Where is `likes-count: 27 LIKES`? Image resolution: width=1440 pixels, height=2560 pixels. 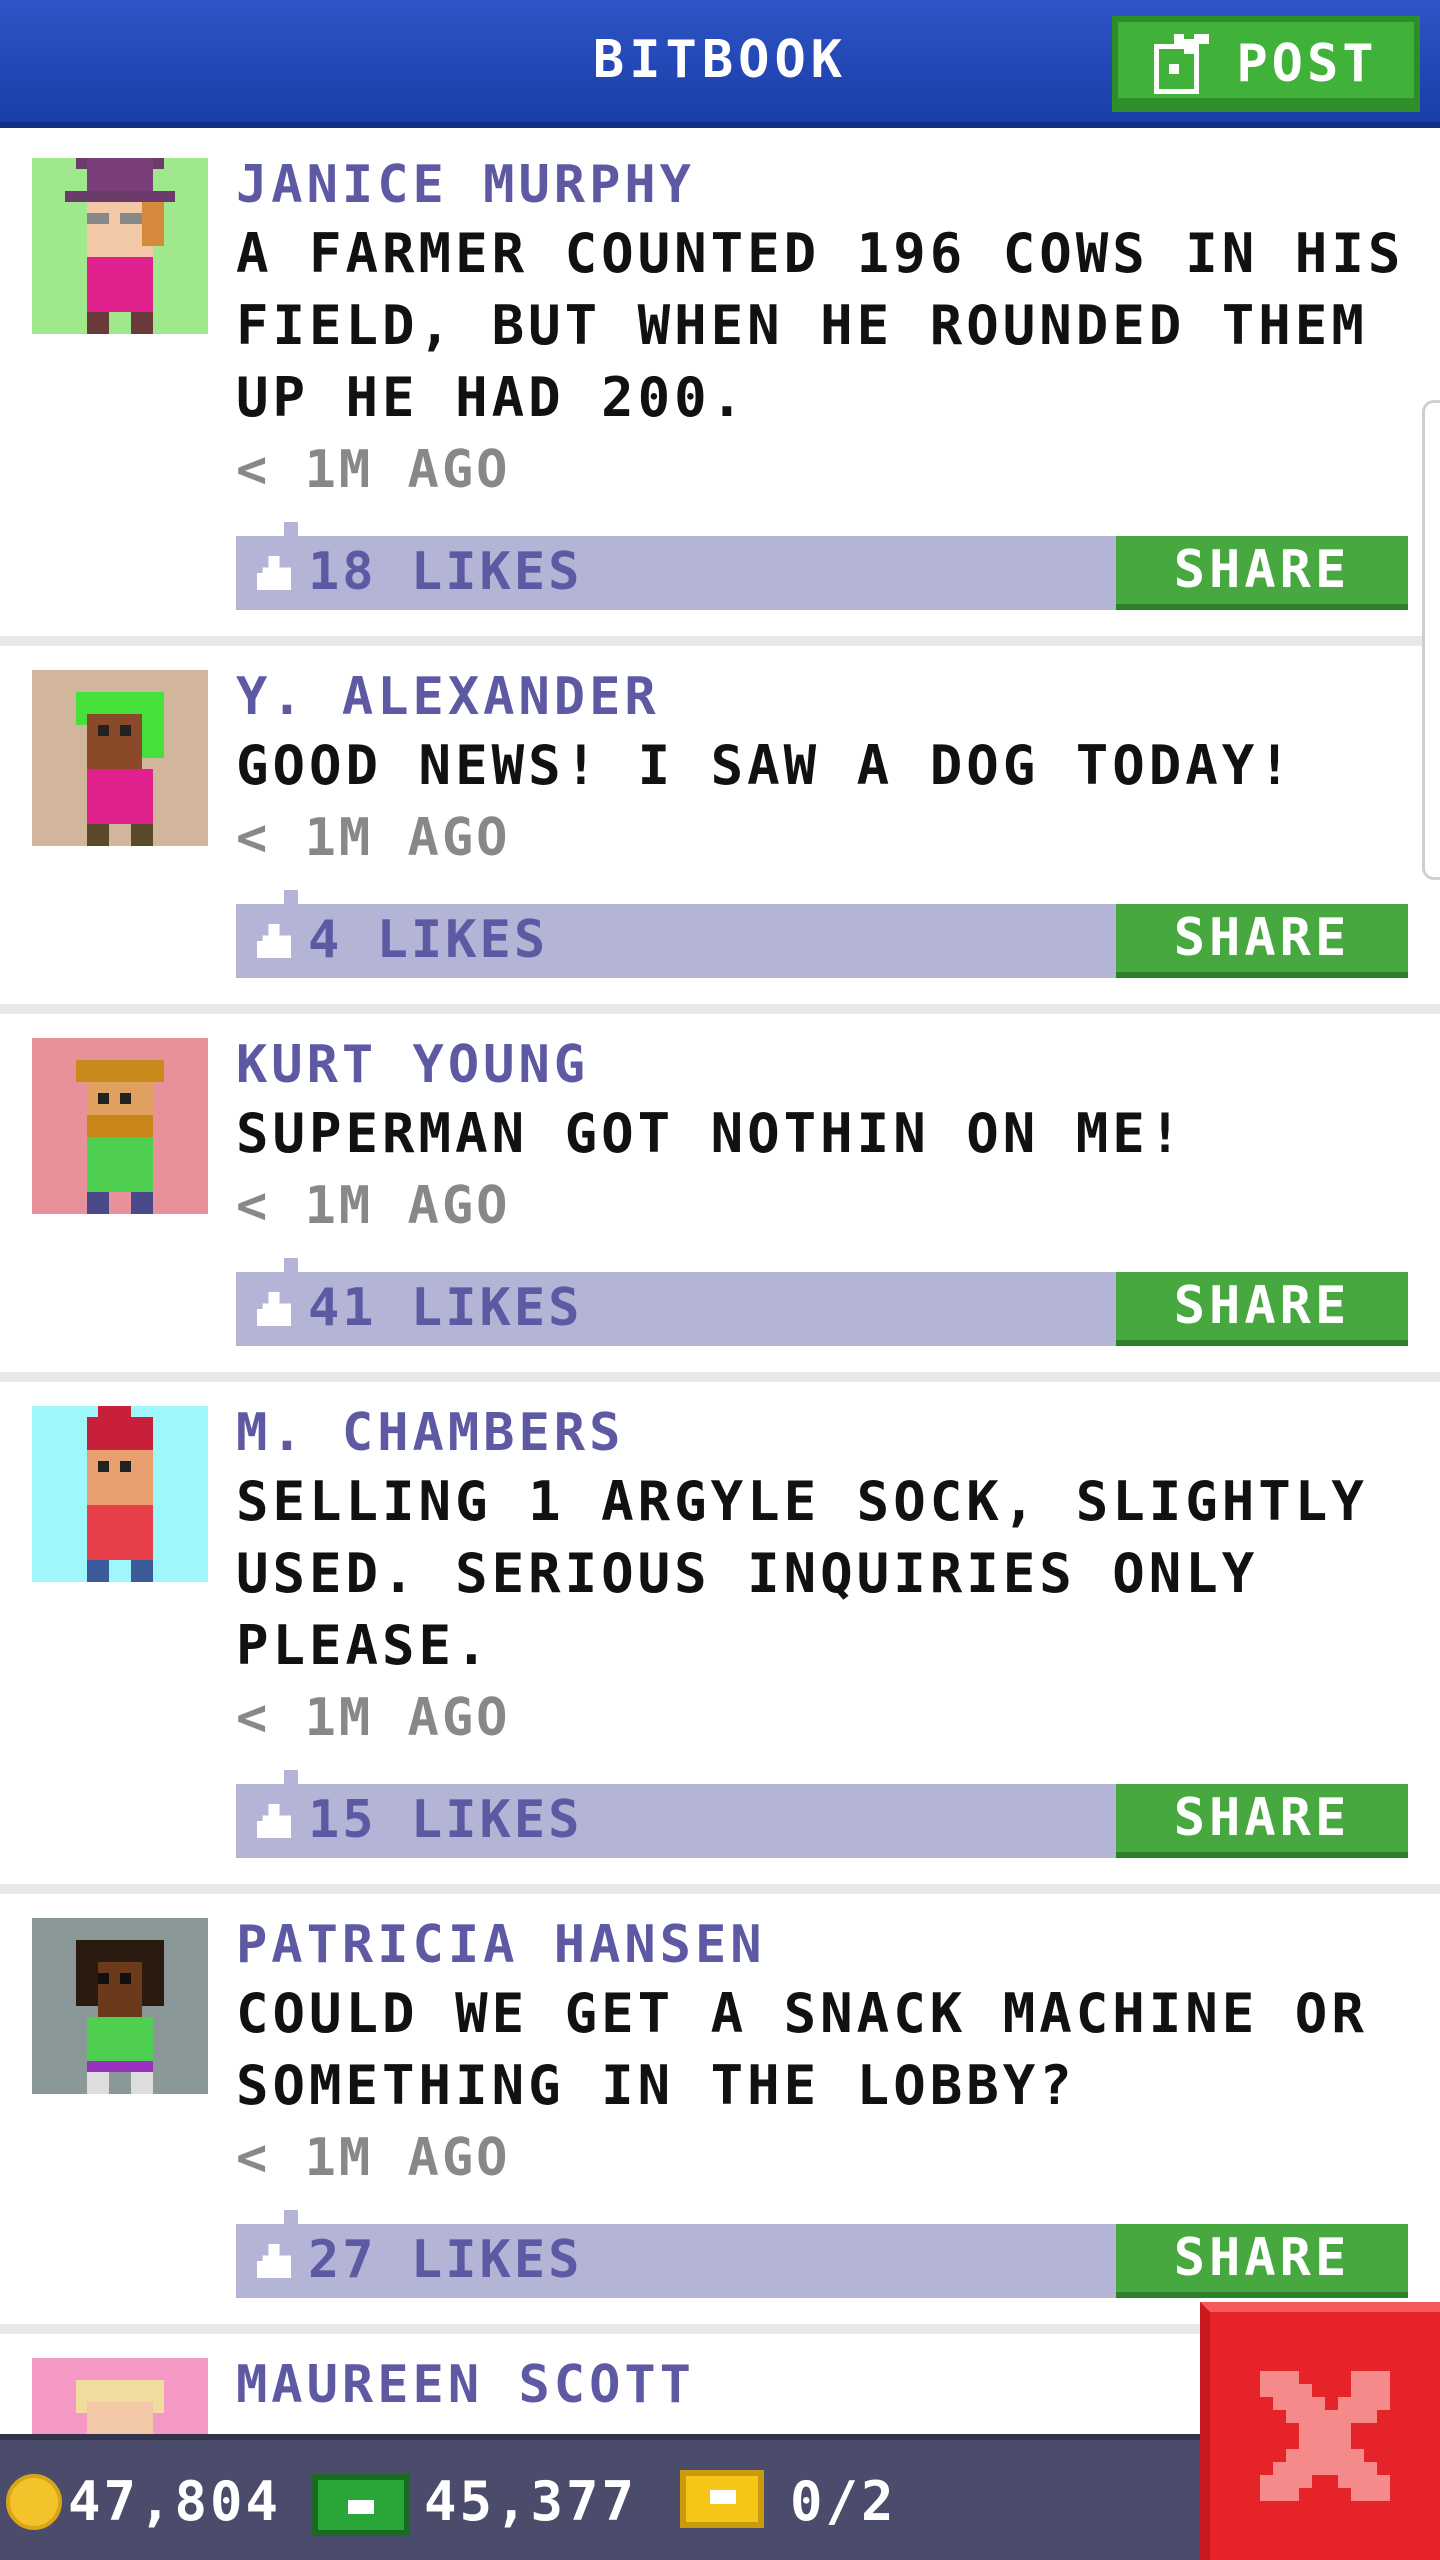 likes-count: 27 LIKES is located at coordinates (445, 2260).